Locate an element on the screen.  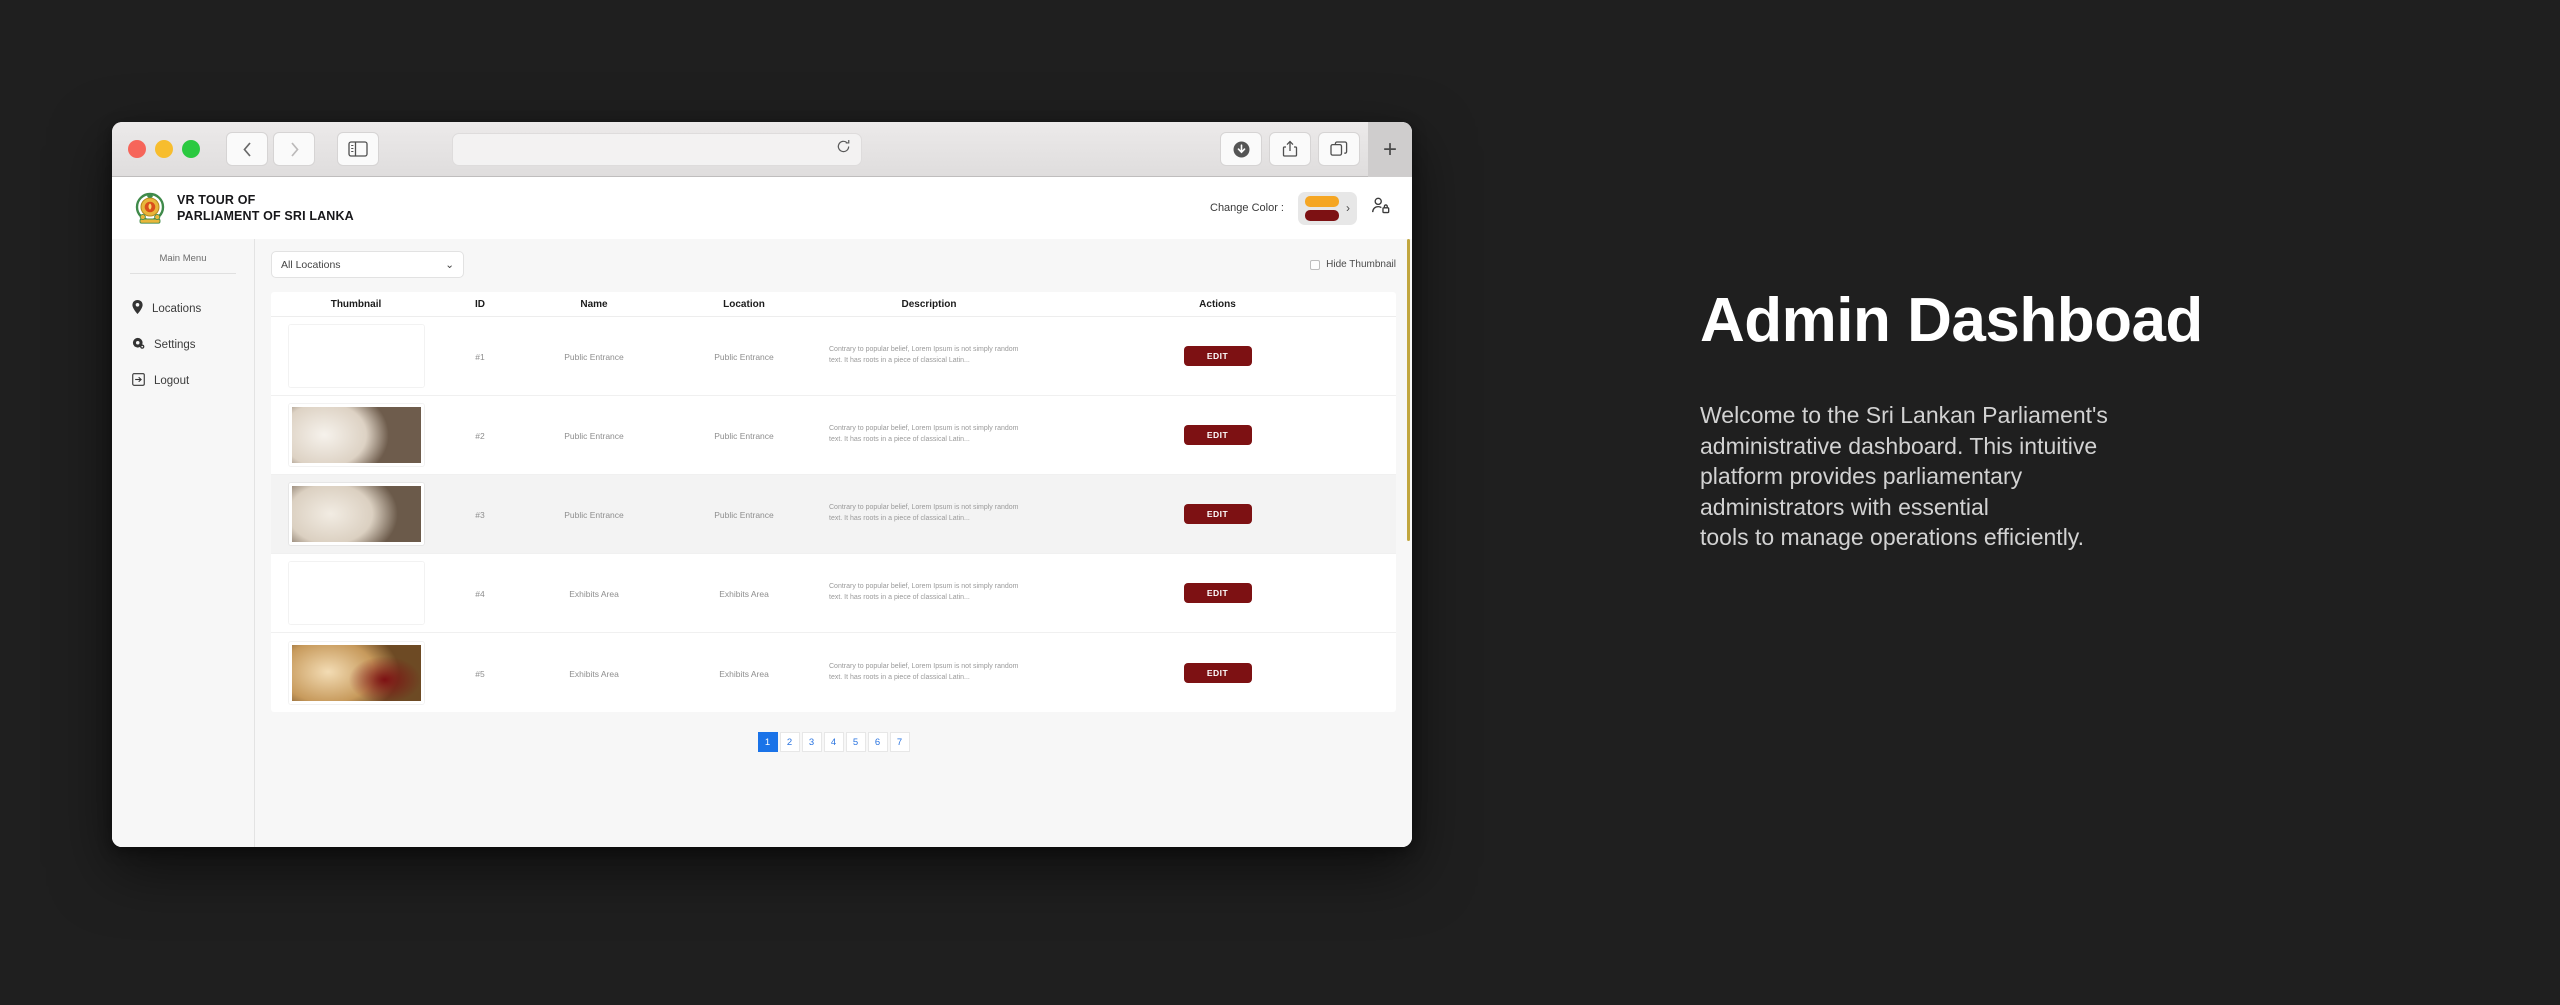
hide-thumbnail-control: Hide Thumbnail is located at coordinates (1353, 264).